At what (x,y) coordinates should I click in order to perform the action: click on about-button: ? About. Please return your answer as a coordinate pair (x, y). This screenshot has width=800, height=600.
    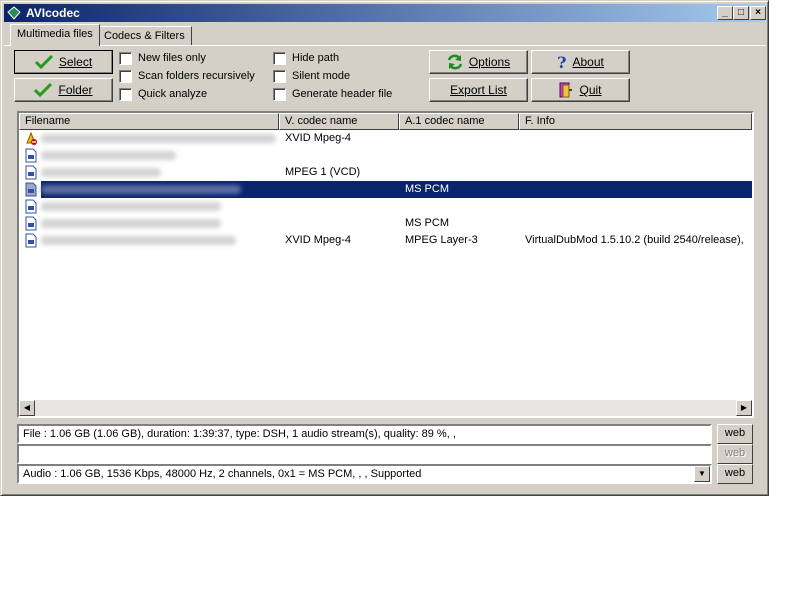
    Looking at the image, I should click on (580, 62).